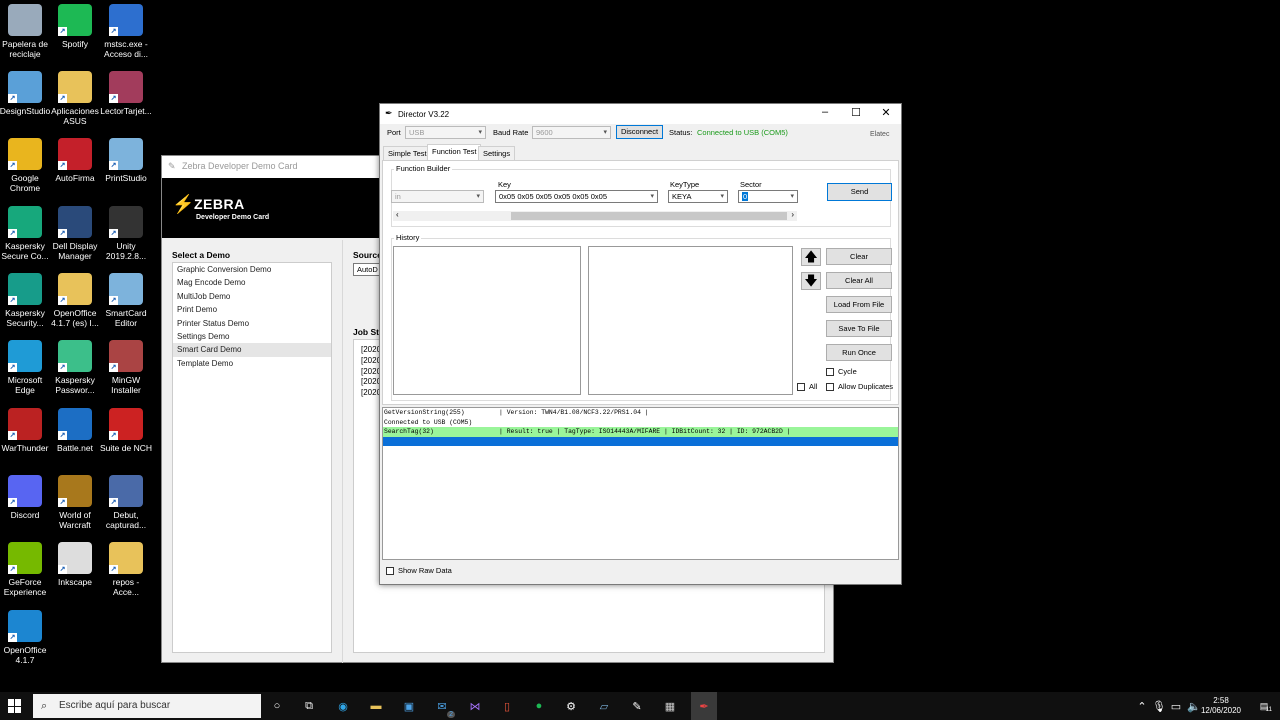 The image size is (1280, 720). Describe the element at coordinates (859, 328) in the screenshot. I see `save-to-file-button: Save To File` at that location.